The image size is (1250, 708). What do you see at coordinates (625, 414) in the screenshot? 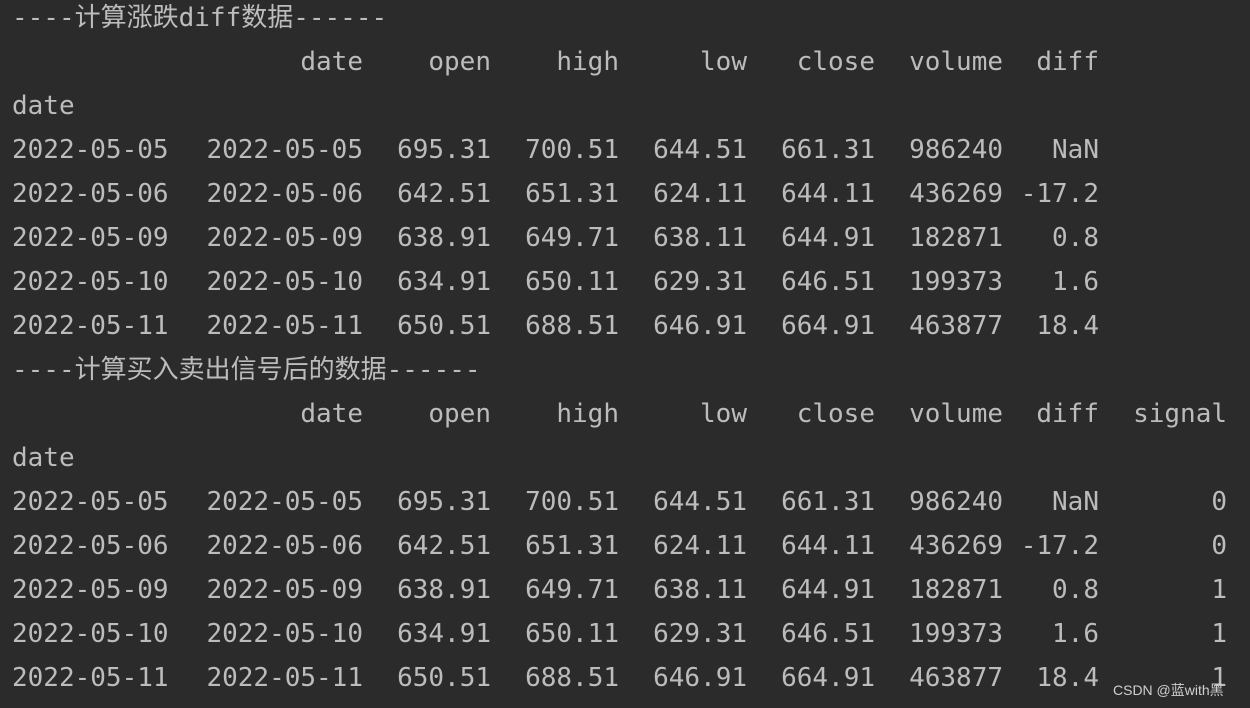
I see `column-header-row: date open high low close volume diff signal` at bounding box center [625, 414].